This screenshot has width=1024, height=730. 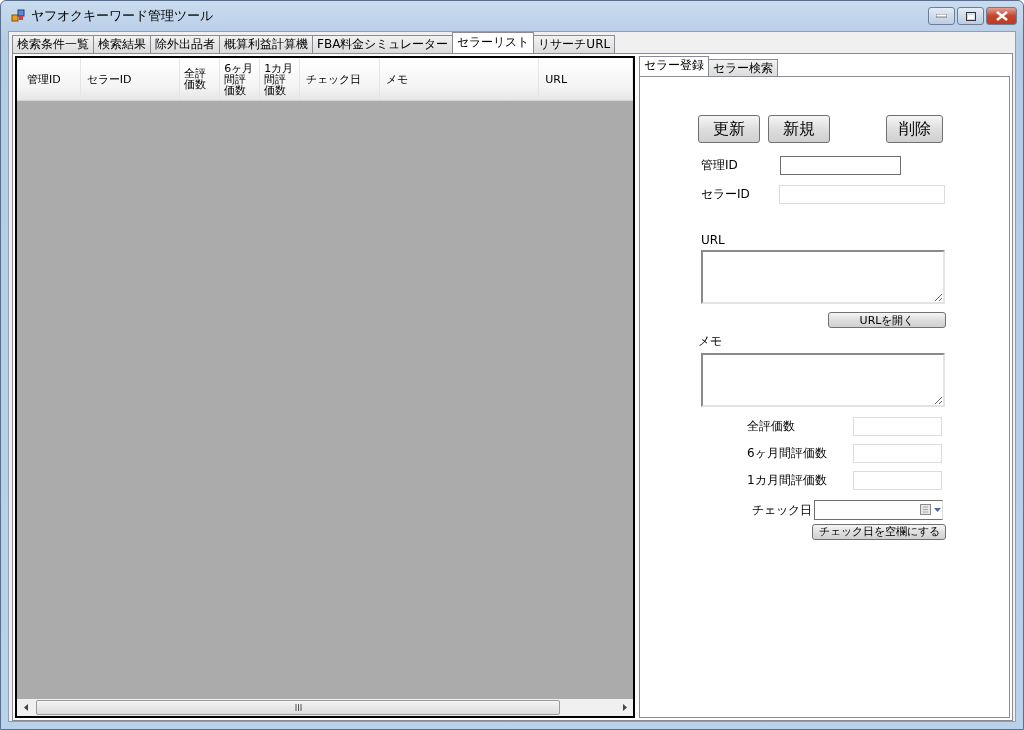 What do you see at coordinates (840, 165) in the screenshot?
I see `text-field` at bounding box center [840, 165].